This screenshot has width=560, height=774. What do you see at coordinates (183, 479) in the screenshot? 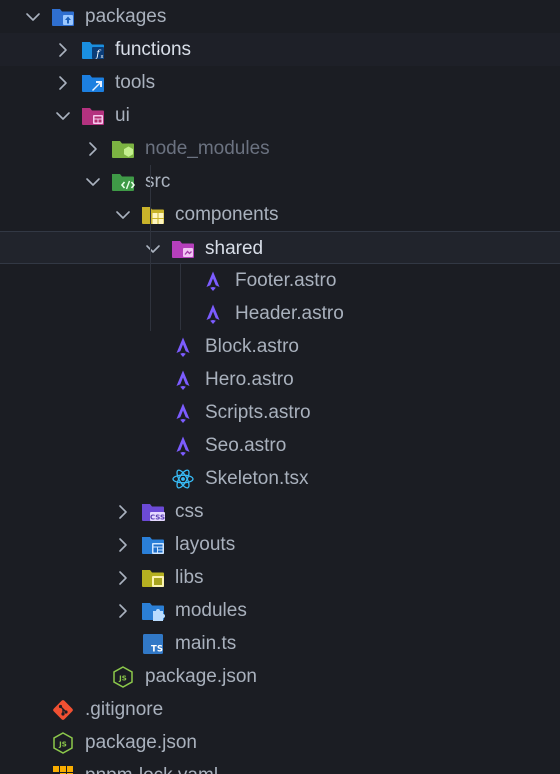
I see `react-file-icon` at bounding box center [183, 479].